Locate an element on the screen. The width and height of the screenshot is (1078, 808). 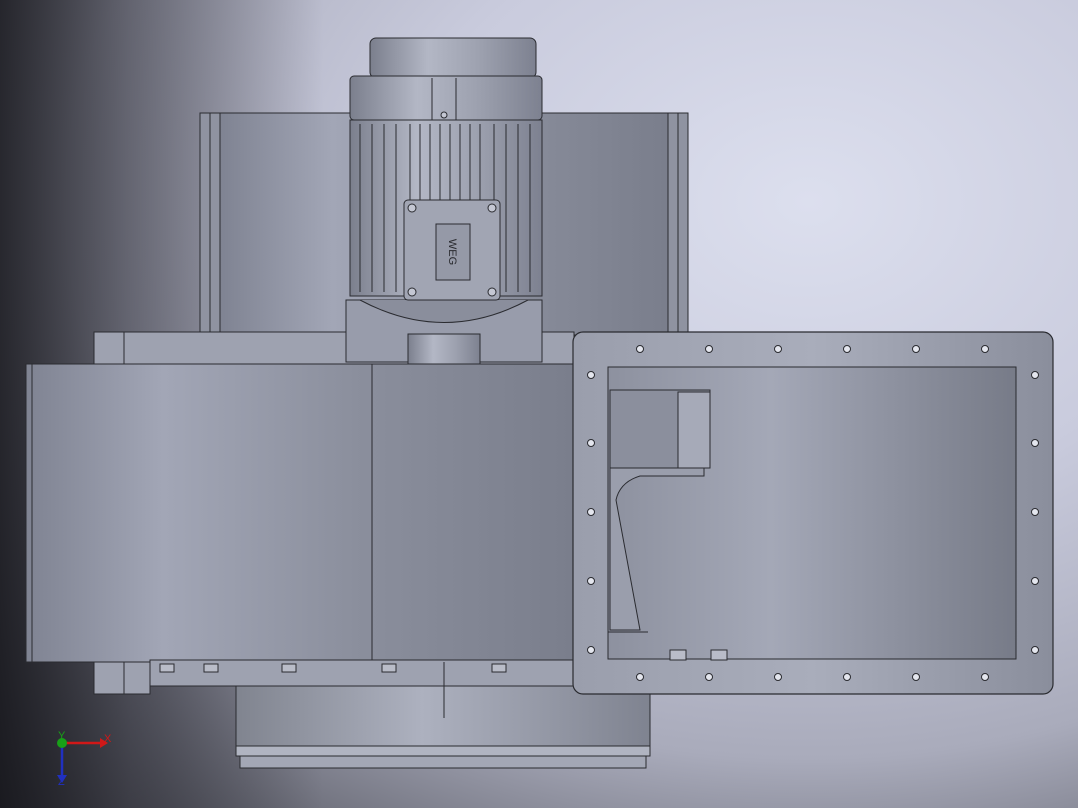
motor-logo: WEG is located at coordinates (453, 252).